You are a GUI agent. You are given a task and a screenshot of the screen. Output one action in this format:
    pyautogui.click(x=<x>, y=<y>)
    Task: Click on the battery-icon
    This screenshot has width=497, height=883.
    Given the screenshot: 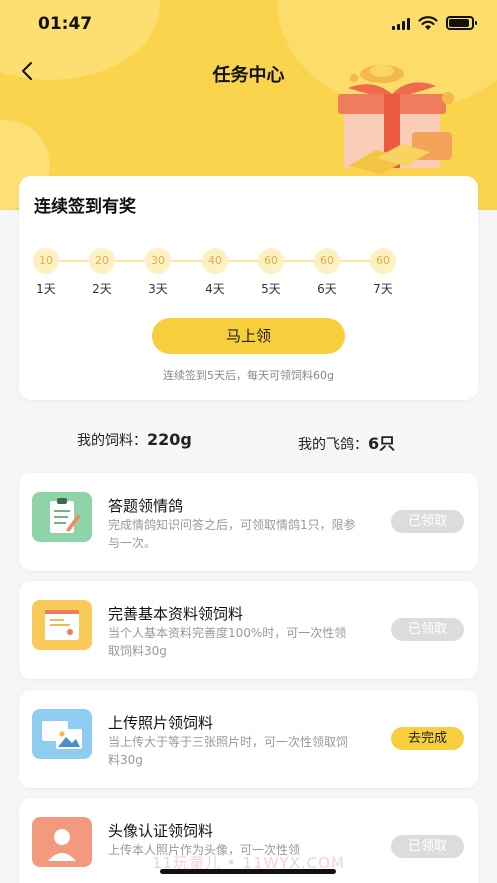 What is the action you would take?
    pyautogui.click(x=461, y=23)
    